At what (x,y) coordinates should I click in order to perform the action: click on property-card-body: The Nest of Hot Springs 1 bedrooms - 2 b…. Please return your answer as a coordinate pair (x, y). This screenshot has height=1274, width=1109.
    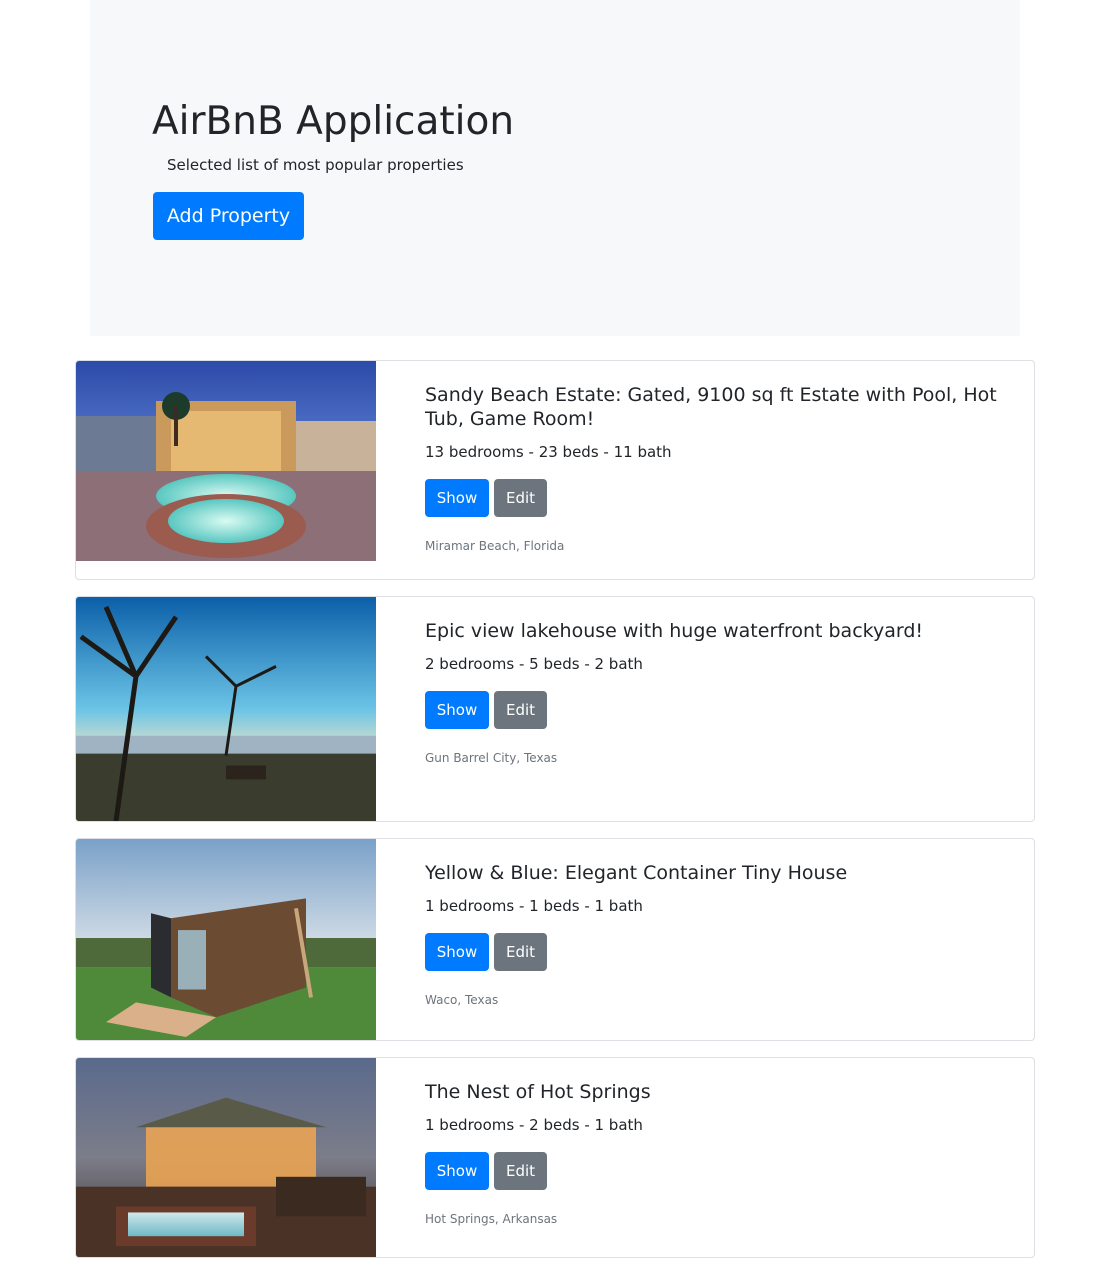
    Looking at the image, I should click on (720, 1142).